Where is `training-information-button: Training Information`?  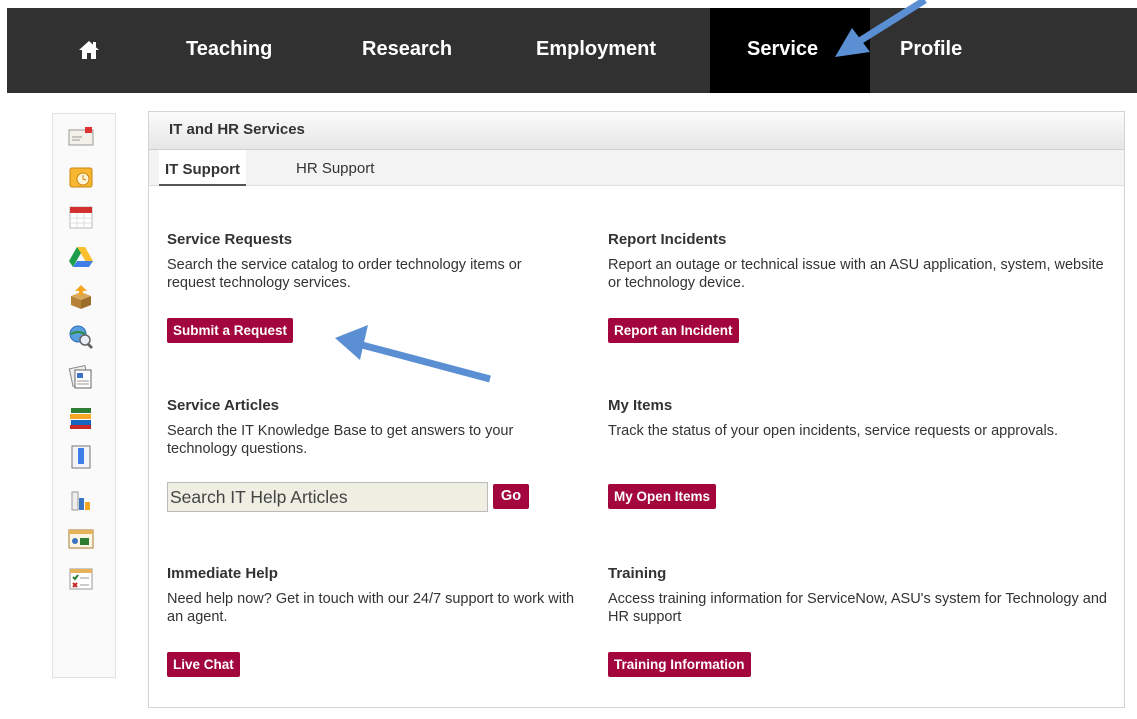 training-information-button: Training Information is located at coordinates (679, 664).